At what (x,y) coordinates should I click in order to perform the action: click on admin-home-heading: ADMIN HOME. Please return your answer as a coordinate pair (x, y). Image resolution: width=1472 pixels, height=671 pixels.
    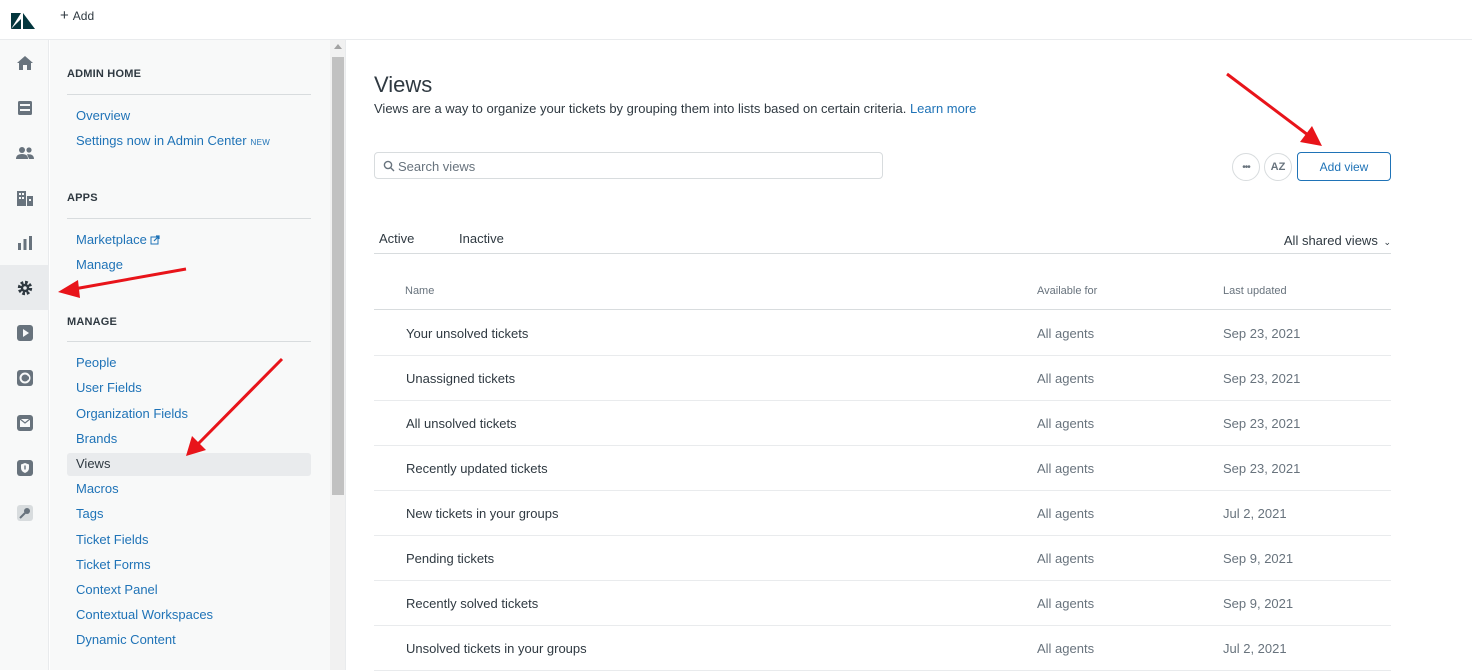
    Looking at the image, I should click on (104, 74).